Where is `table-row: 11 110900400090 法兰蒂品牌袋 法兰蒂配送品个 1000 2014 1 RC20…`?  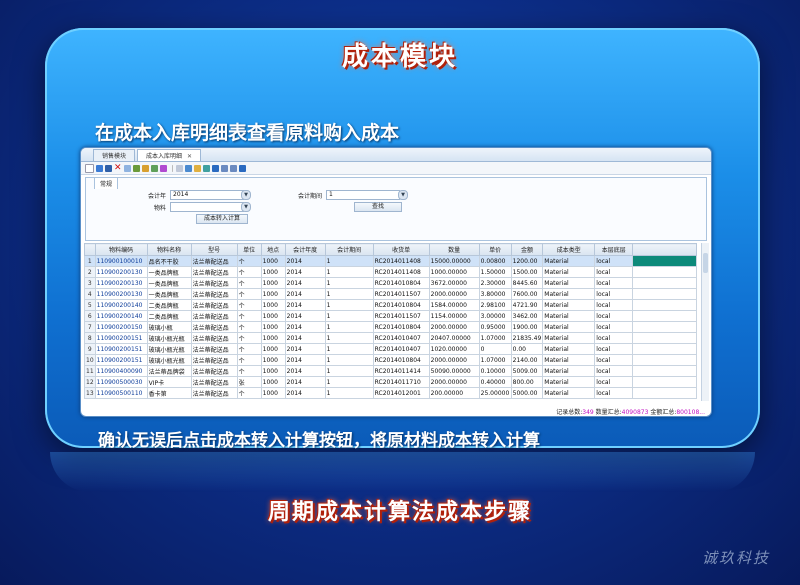 table-row: 11 110900400090 法兰蒂品牌袋 法兰蒂配送品个 1000 2014 1 RC20… is located at coordinates (391, 371).